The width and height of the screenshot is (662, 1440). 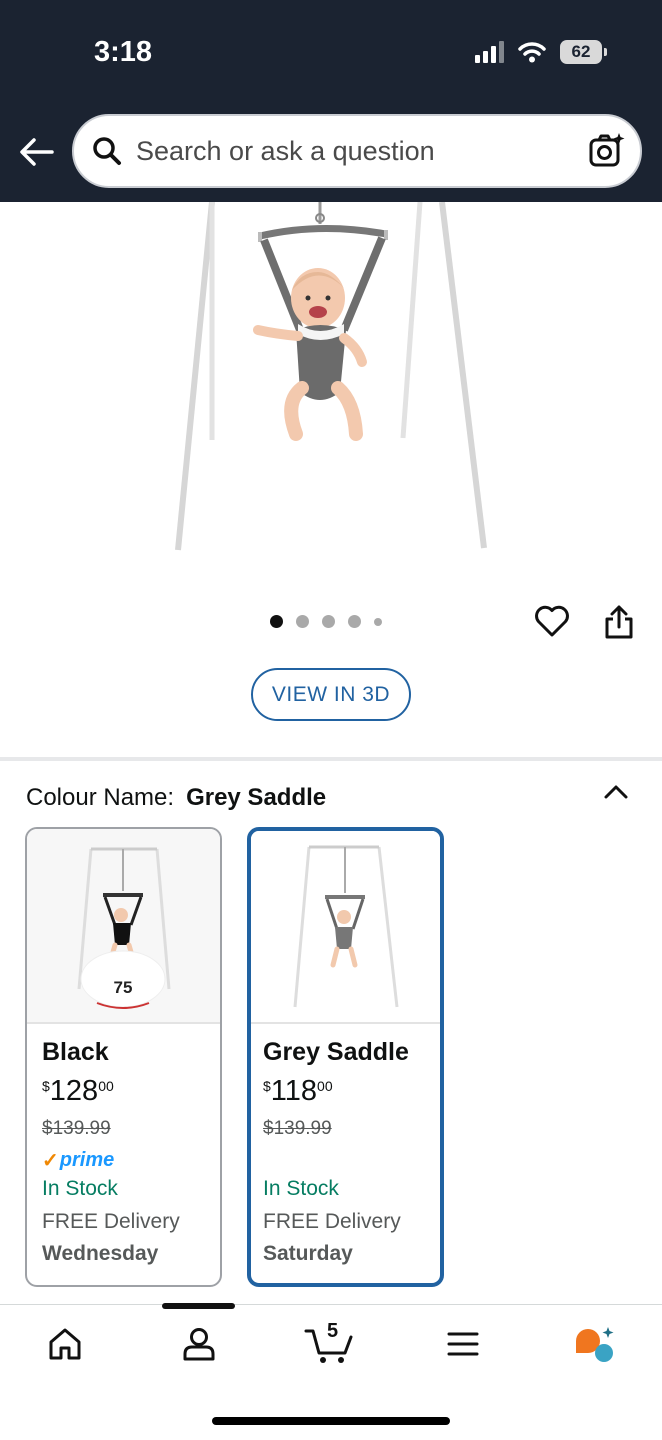 I want to click on badge-75: 75, so click(x=123, y=987).